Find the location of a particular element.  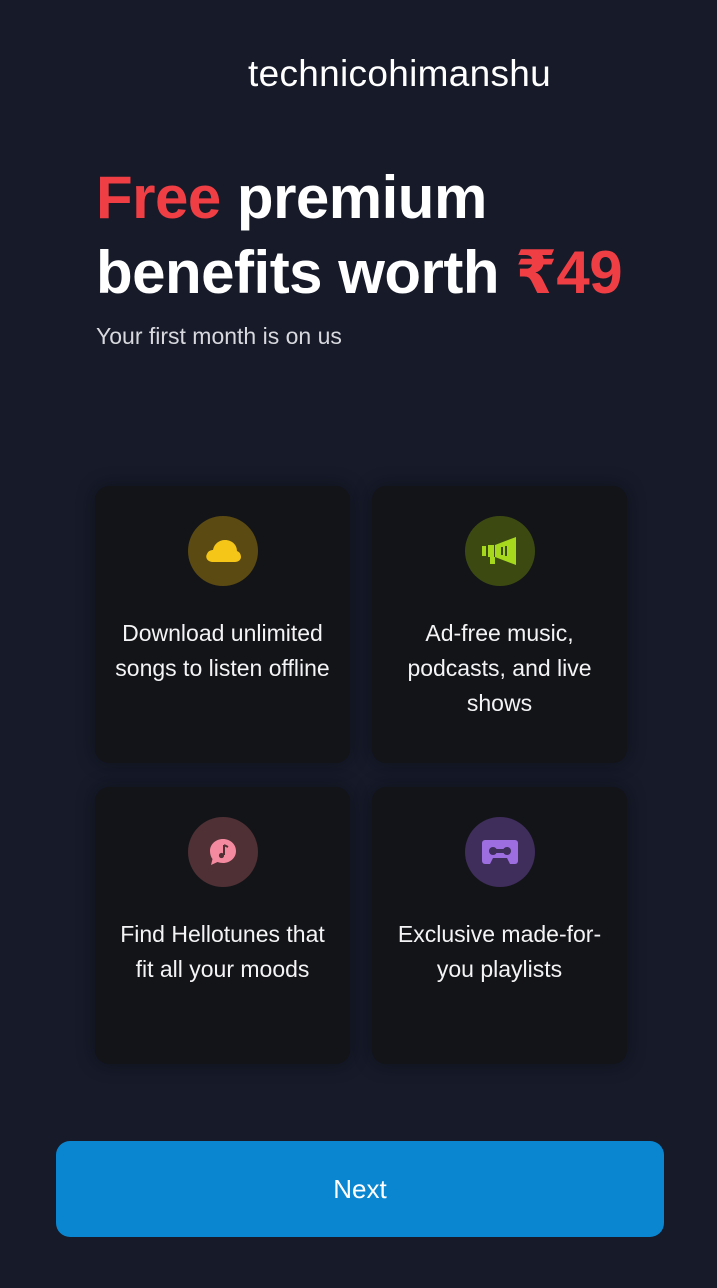

headline-free-word: Free is located at coordinates (158, 197).